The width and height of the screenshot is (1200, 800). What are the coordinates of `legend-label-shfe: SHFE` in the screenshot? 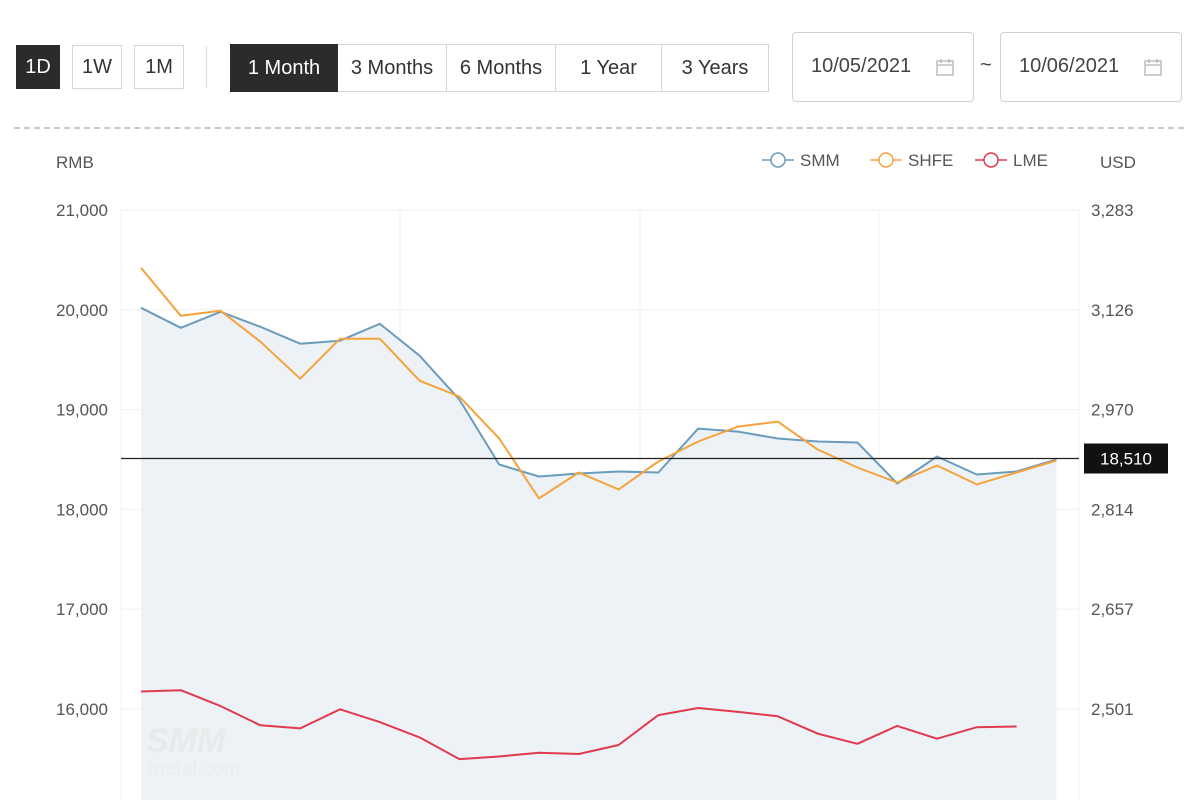 It's located at (930, 160).